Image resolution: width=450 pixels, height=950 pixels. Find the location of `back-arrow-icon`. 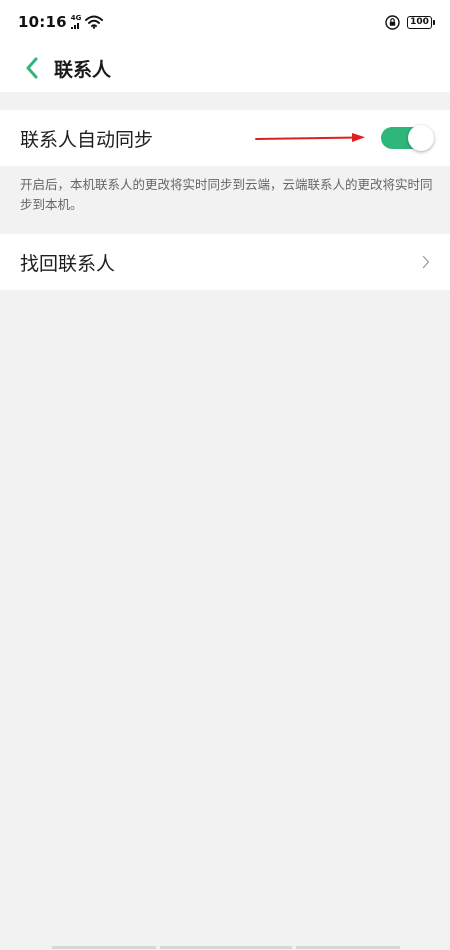

back-arrow-icon is located at coordinates (32, 68).